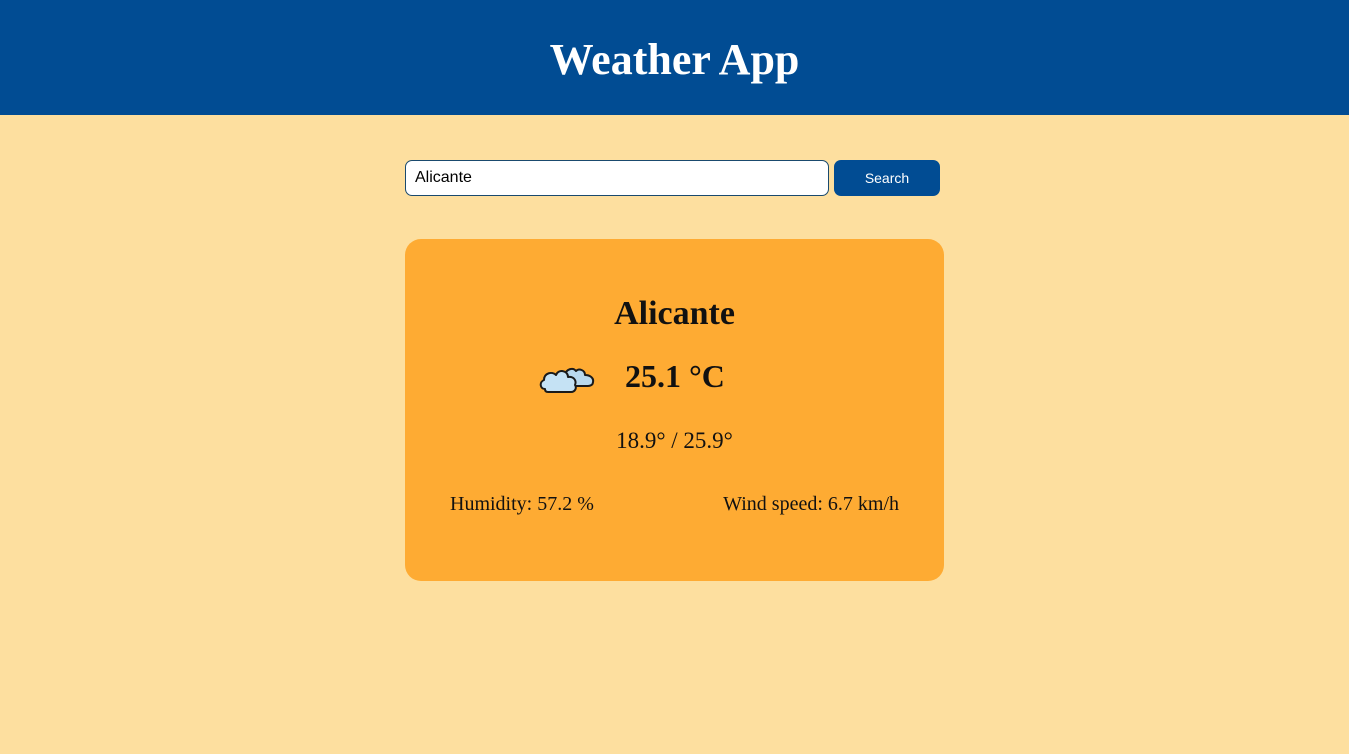 This screenshot has width=1349, height=754. I want to click on min-max-temperature: 18.9° / 25.9°, so click(674, 440).